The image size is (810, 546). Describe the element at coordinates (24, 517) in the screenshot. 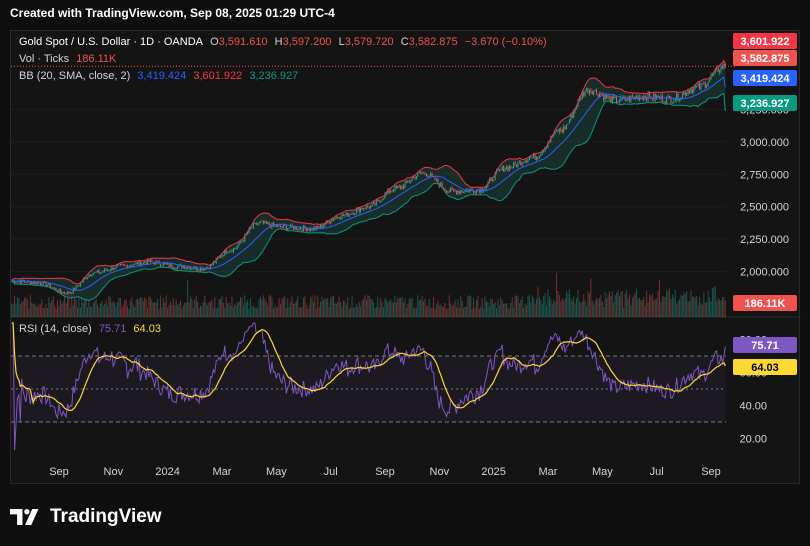

I see `tradingview-logo-icon` at that location.